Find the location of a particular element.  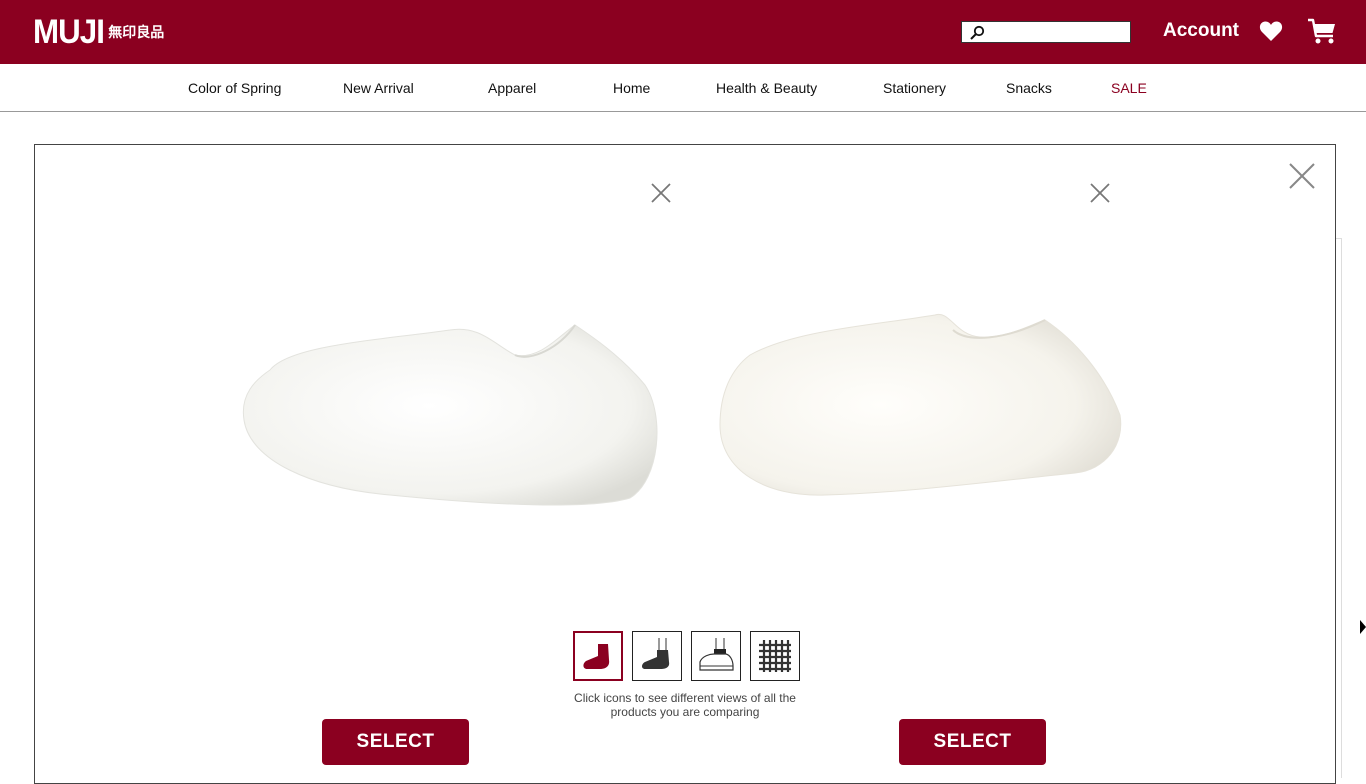

logo-subtext: 無印良品 is located at coordinates (136, 33).